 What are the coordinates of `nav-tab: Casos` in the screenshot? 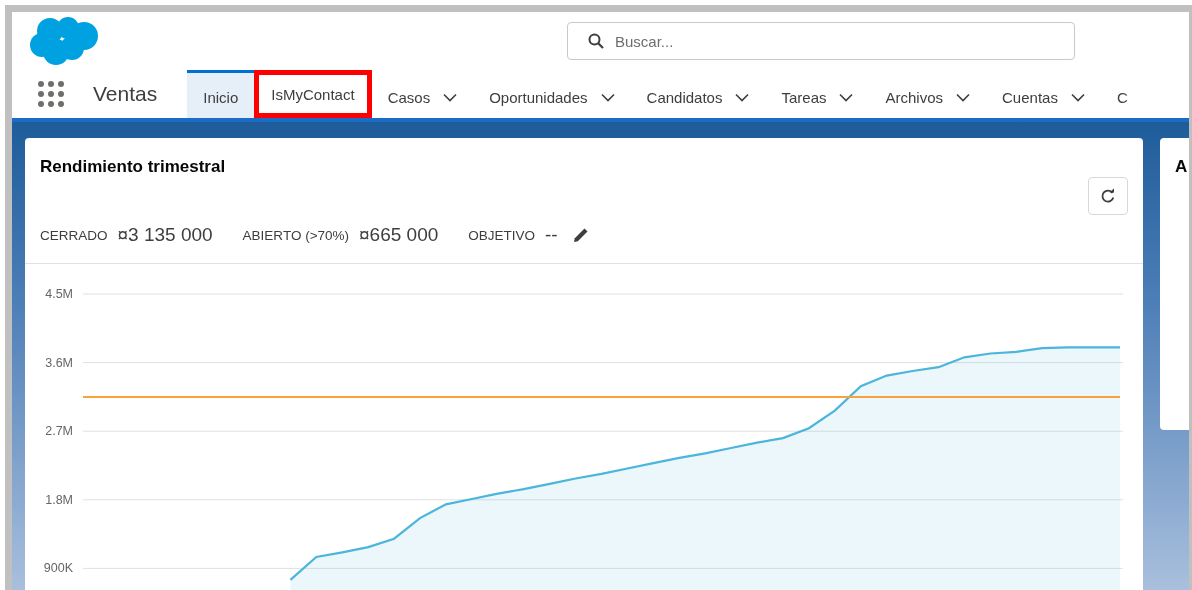 It's located at (422, 94).